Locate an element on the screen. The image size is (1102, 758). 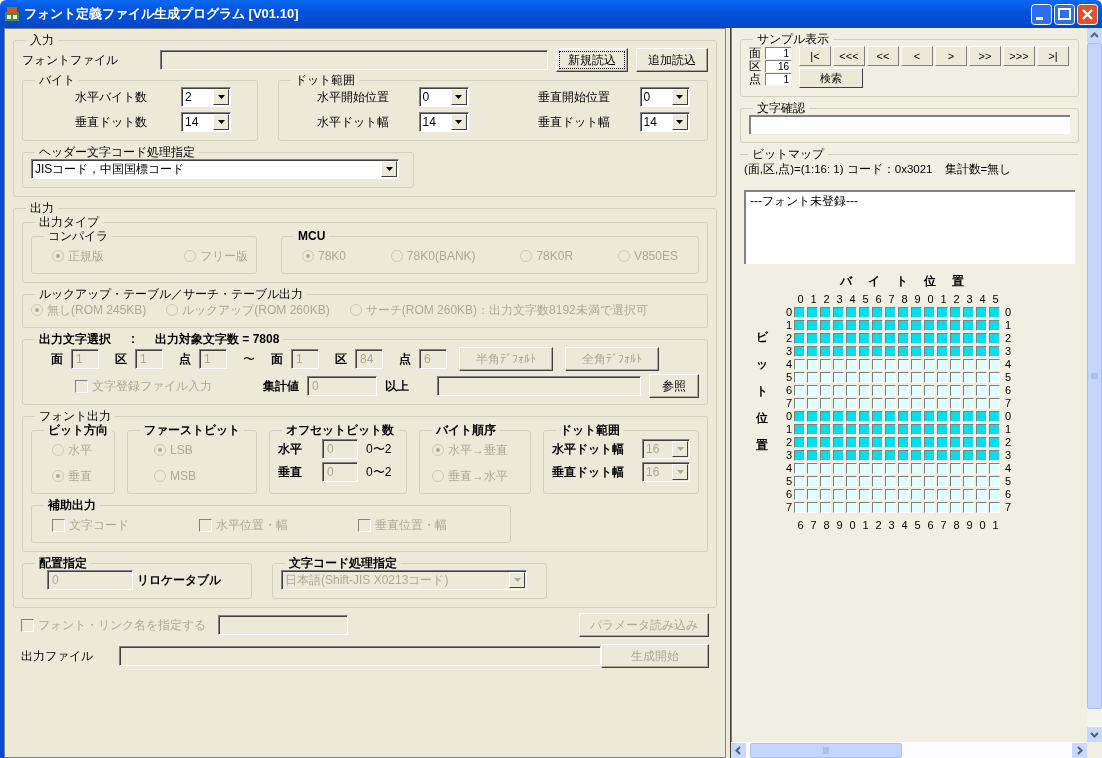
nav-button: < is located at coordinates (917, 56).